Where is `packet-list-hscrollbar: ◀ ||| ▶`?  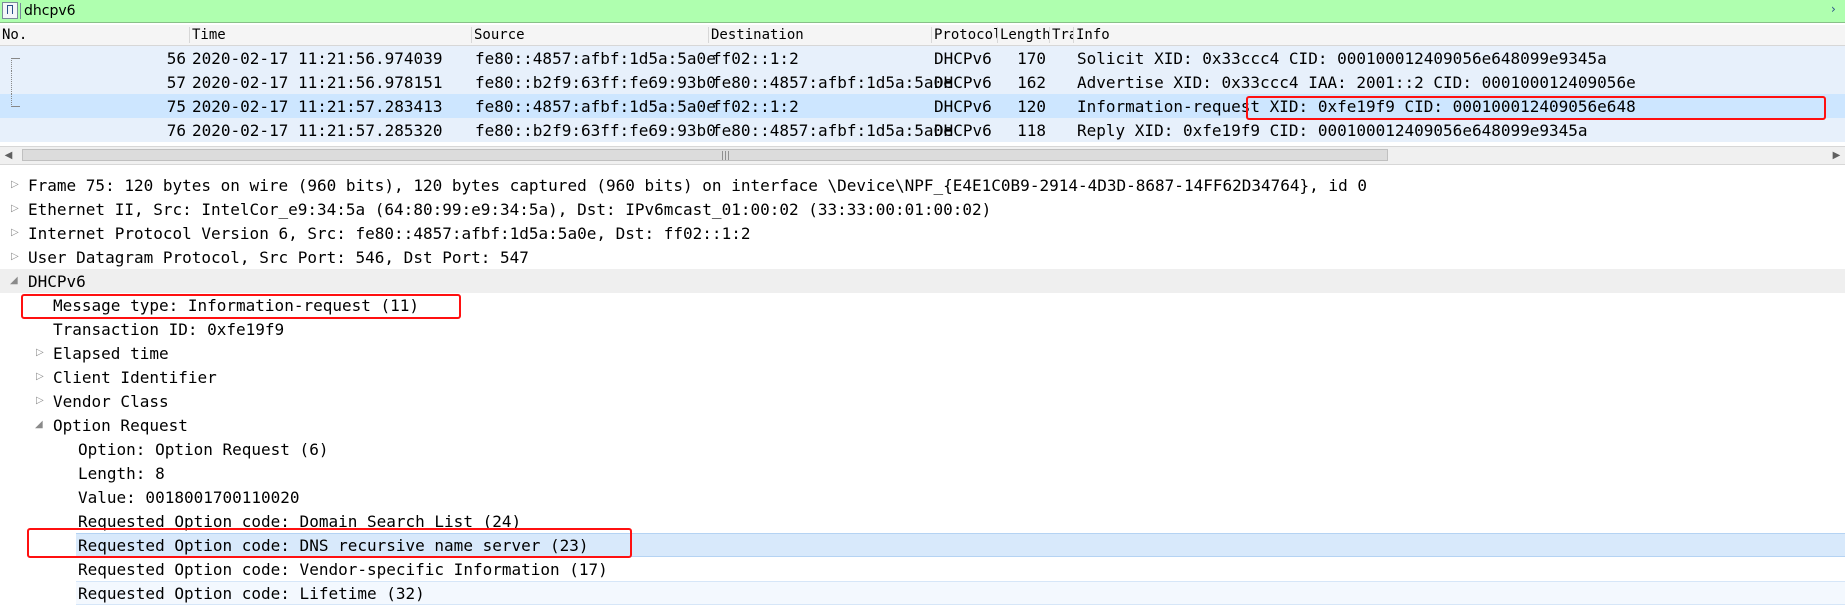 packet-list-hscrollbar: ◀ ||| ▶ is located at coordinates (922, 155).